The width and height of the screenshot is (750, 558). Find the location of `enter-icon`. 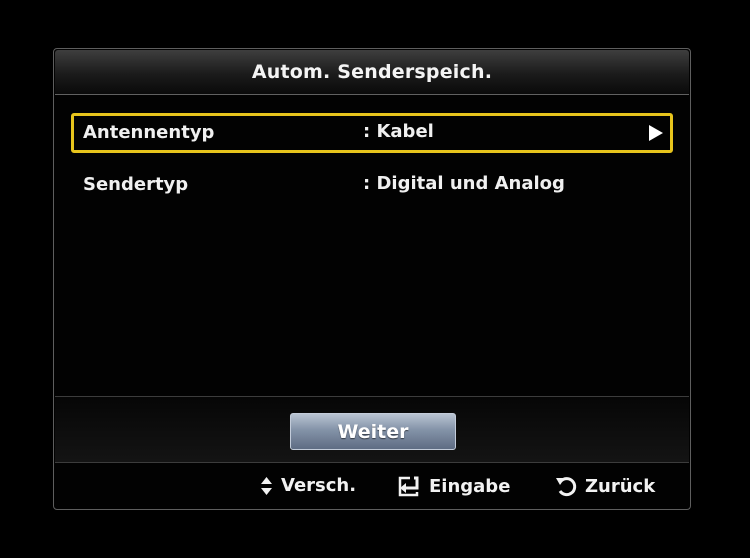

enter-icon is located at coordinates (408, 486).